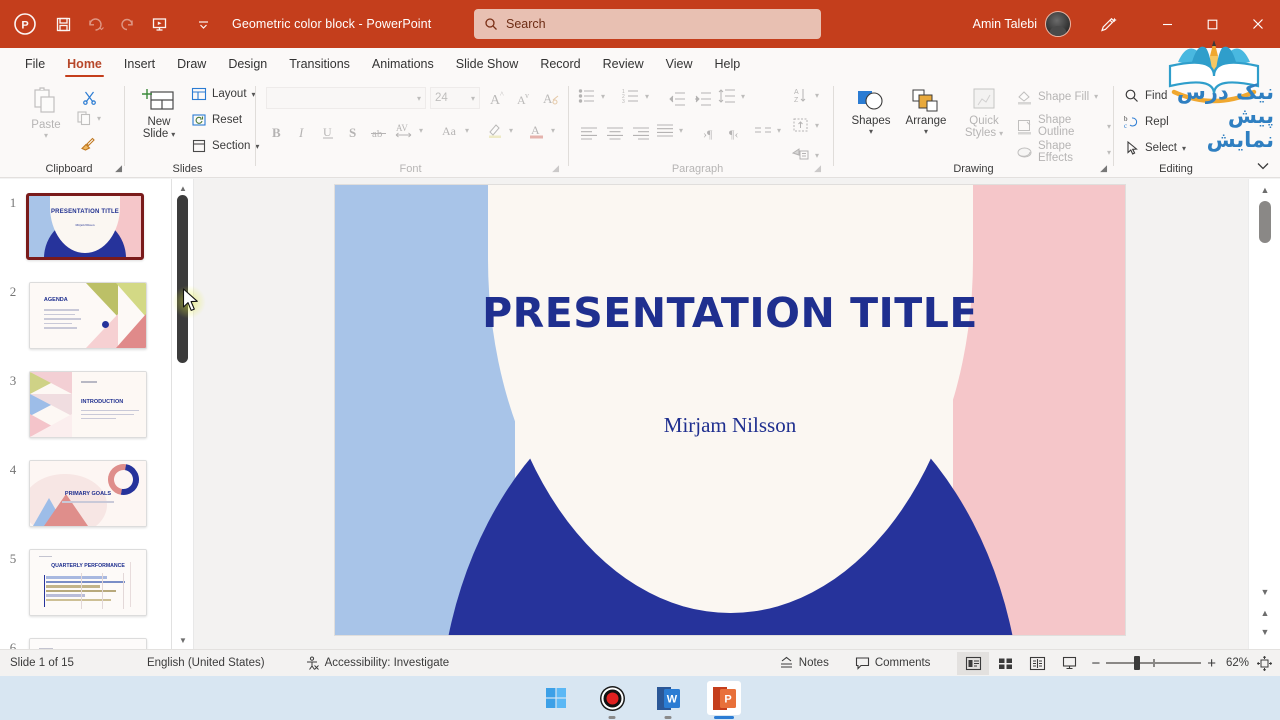  I want to click on thumbnail-item-6: 6, so click(85, 643).